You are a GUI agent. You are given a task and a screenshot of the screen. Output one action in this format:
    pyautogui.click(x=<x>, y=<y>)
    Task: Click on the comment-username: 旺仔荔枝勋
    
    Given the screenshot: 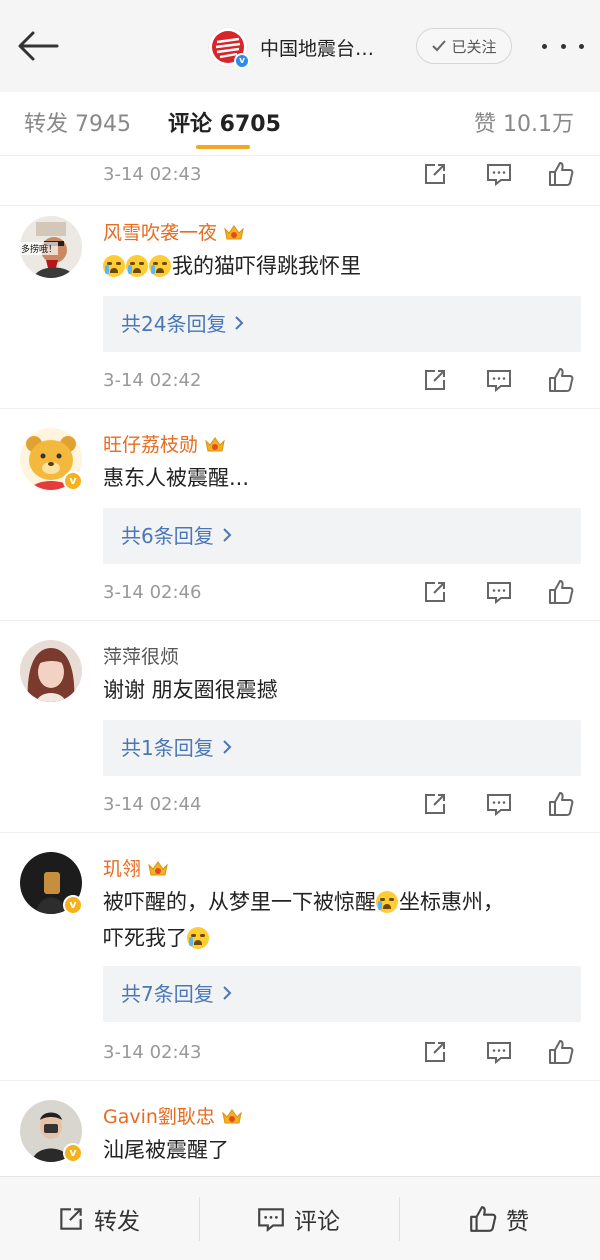 What is the action you would take?
    pyautogui.click(x=164, y=443)
    